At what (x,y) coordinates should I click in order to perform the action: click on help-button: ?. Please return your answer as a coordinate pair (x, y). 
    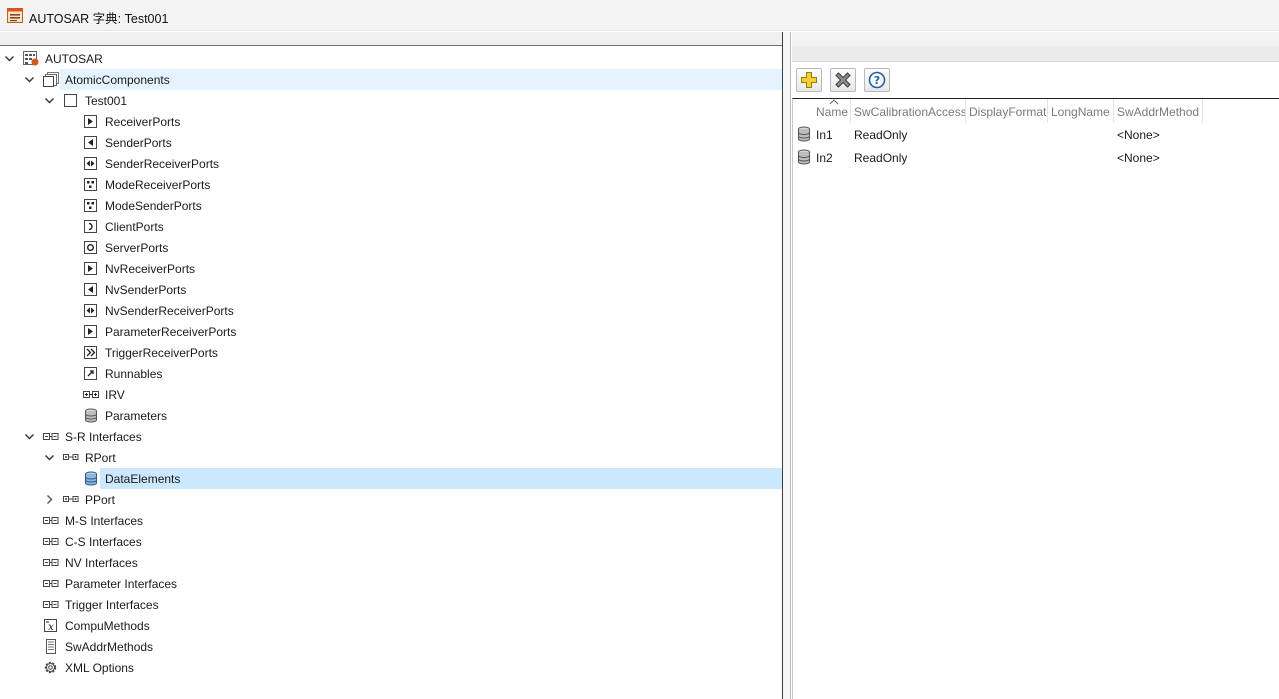
    Looking at the image, I should click on (877, 80).